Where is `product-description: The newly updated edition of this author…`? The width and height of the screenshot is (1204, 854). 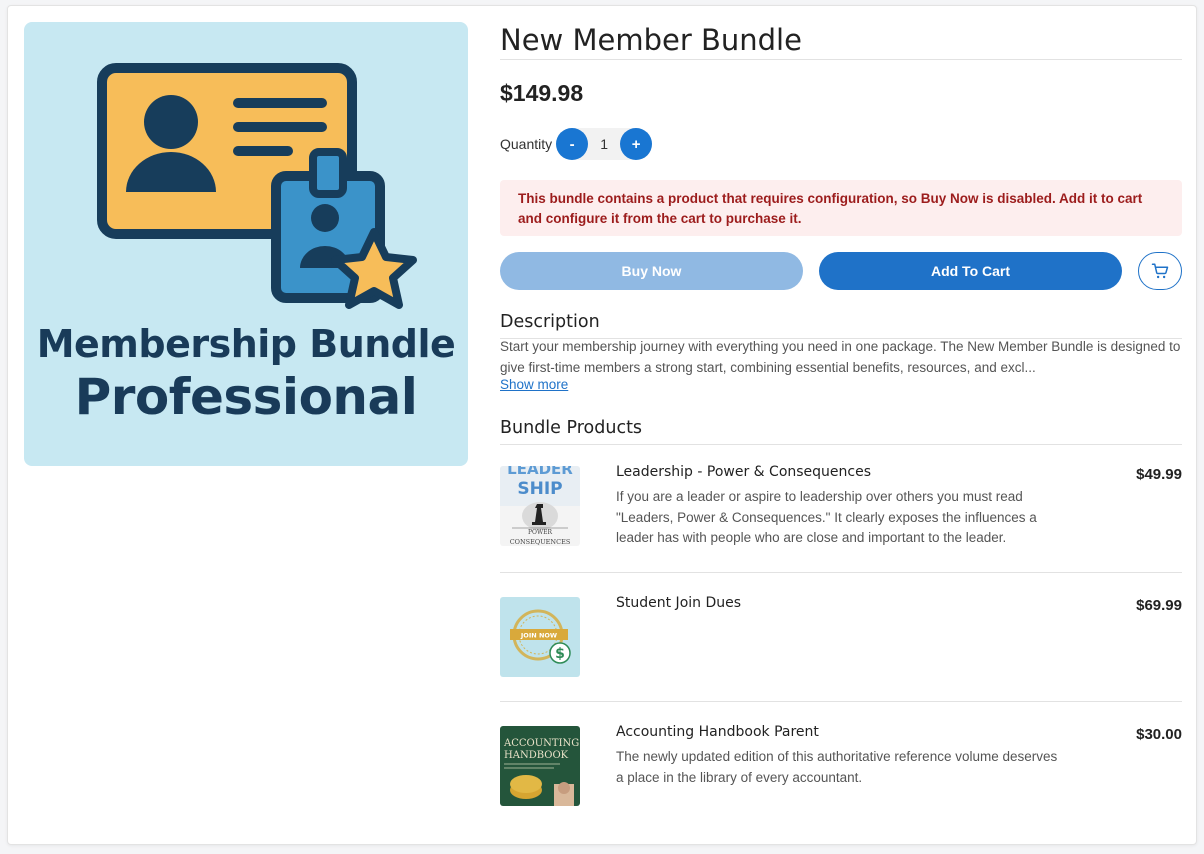
product-description: The newly updated edition of this author… is located at coordinates (837, 767).